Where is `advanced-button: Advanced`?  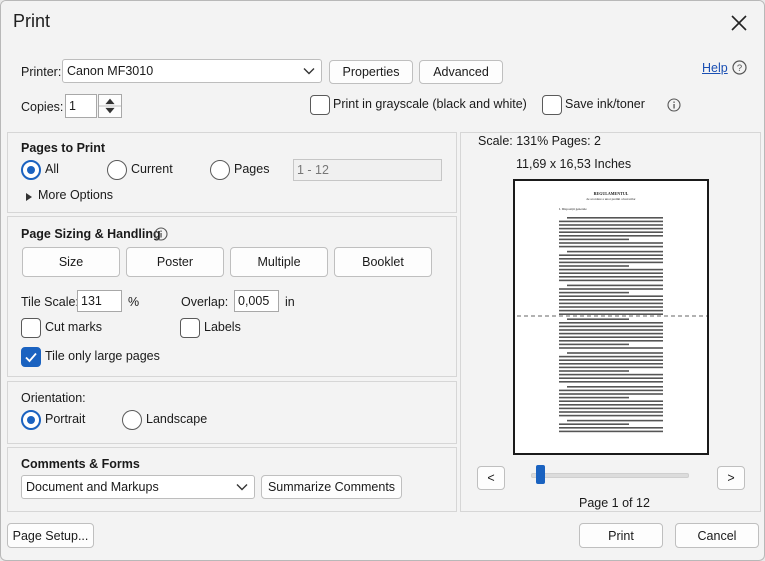
advanced-button: Advanced is located at coordinates (461, 72).